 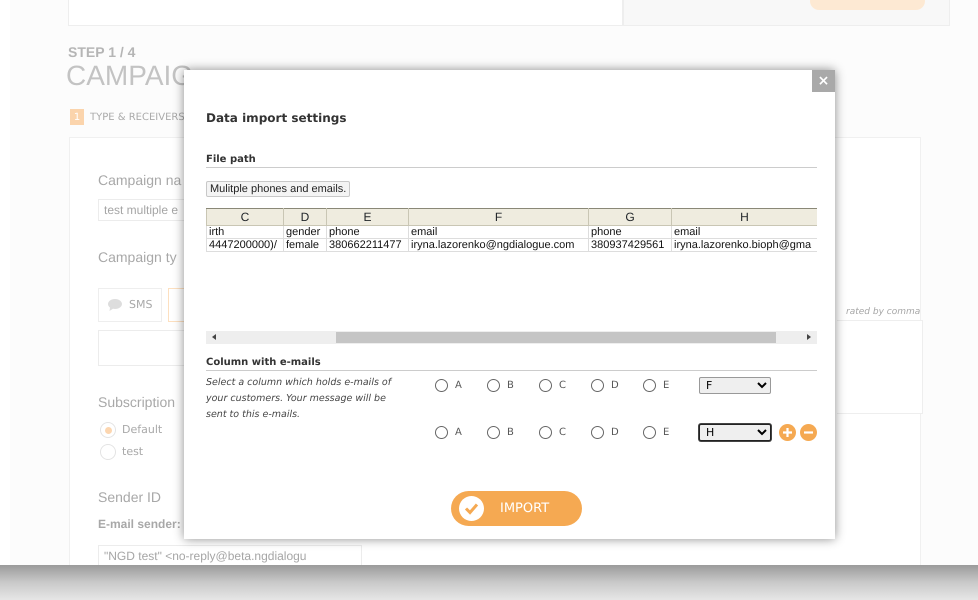 What do you see at coordinates (823, 81) in the screenshot?
I see `close-button: ×` at bounding box center [823, 81].